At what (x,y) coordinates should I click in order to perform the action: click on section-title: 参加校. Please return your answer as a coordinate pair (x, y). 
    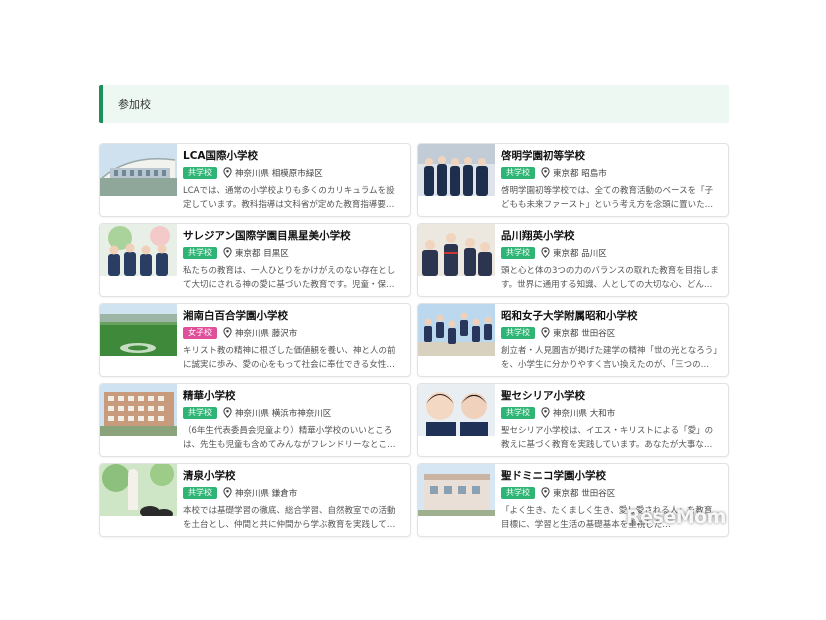
    Looking at the image, I should click on (134, 104).